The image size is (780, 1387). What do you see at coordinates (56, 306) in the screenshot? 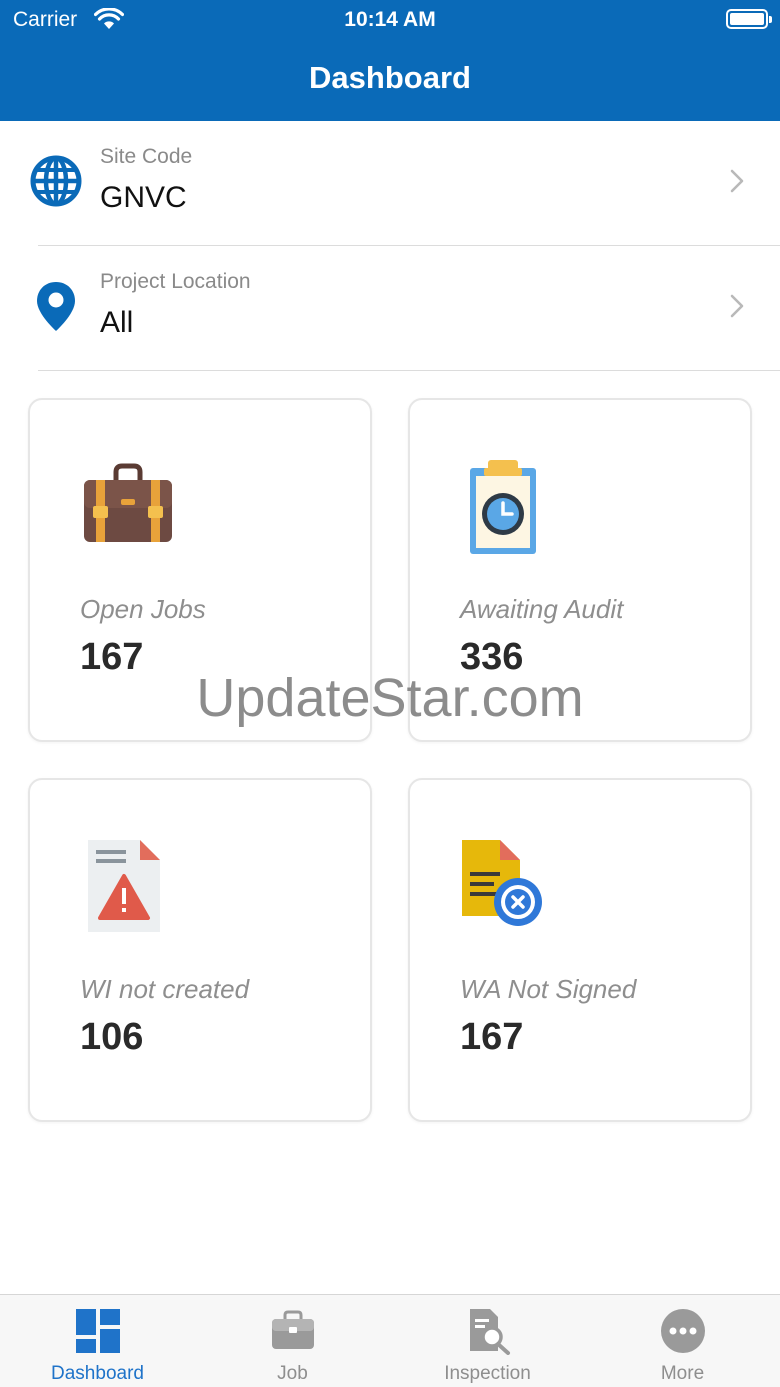
I see `location-pin-icon` at bounding box center [56, 306].